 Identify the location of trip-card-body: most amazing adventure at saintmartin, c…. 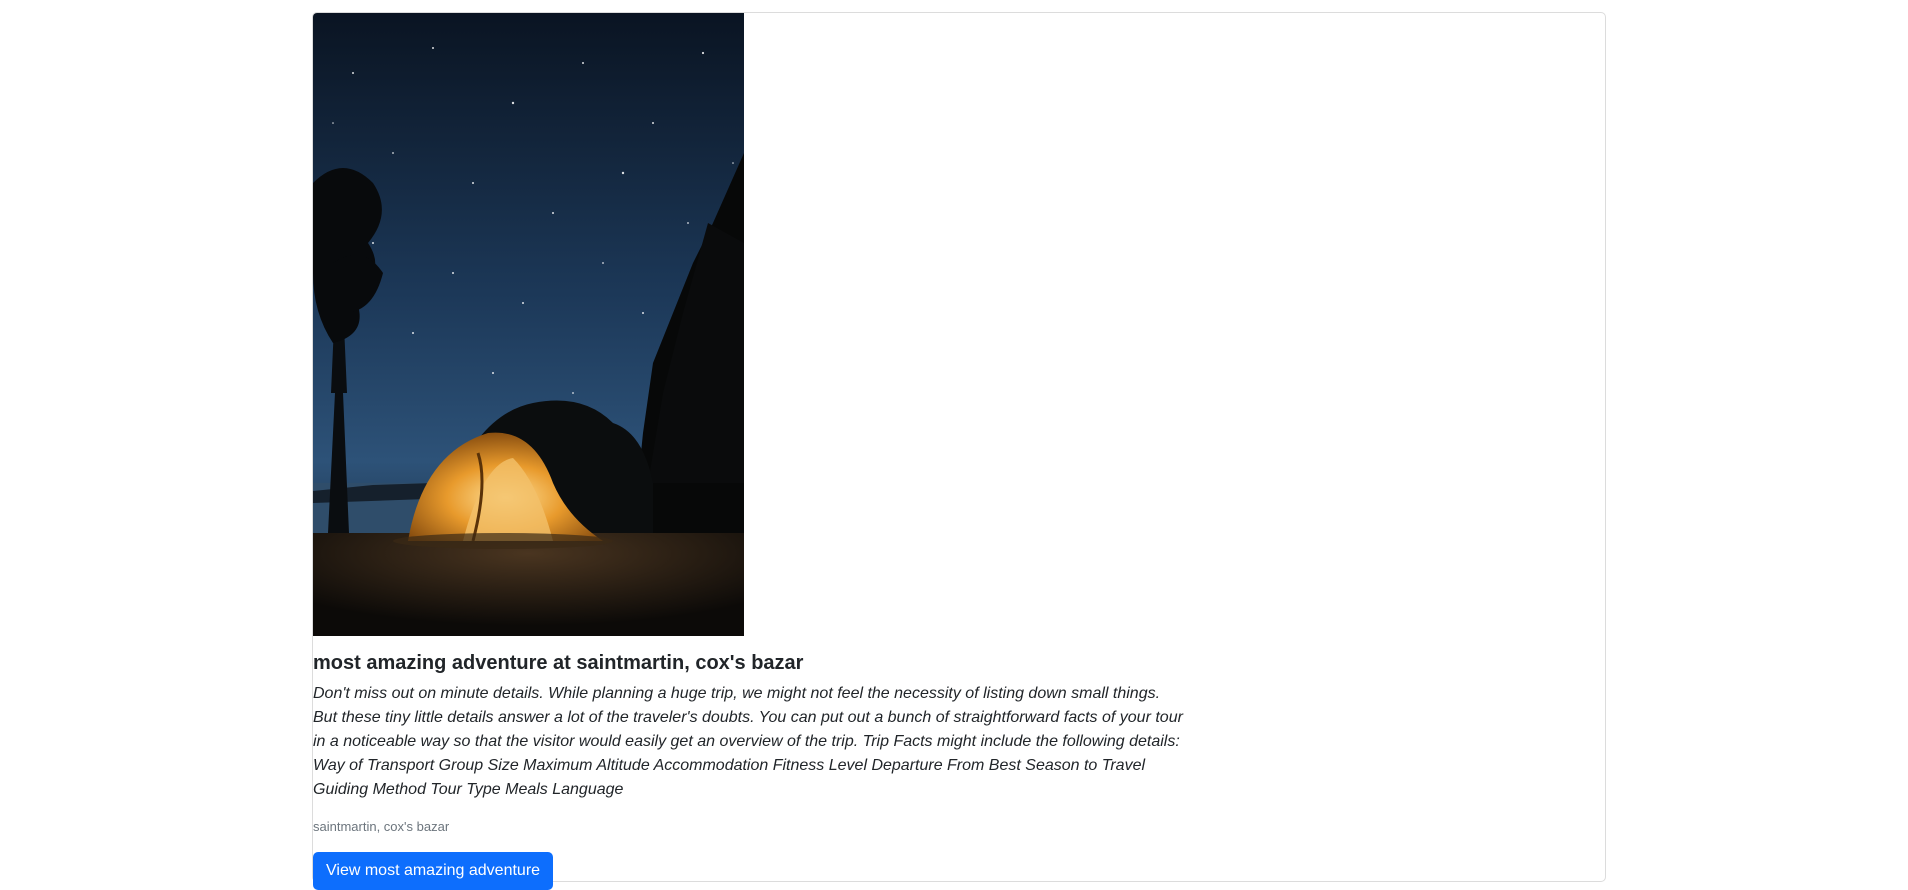
(748, 764).